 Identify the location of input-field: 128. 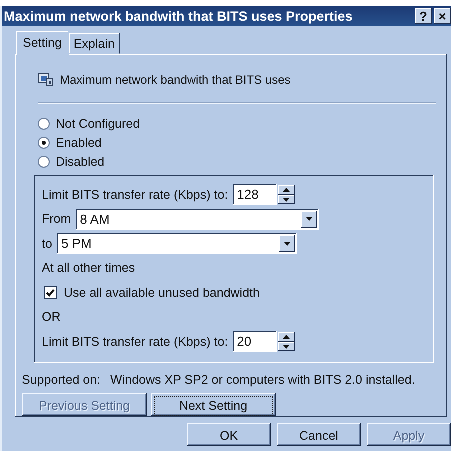
(255, 195).